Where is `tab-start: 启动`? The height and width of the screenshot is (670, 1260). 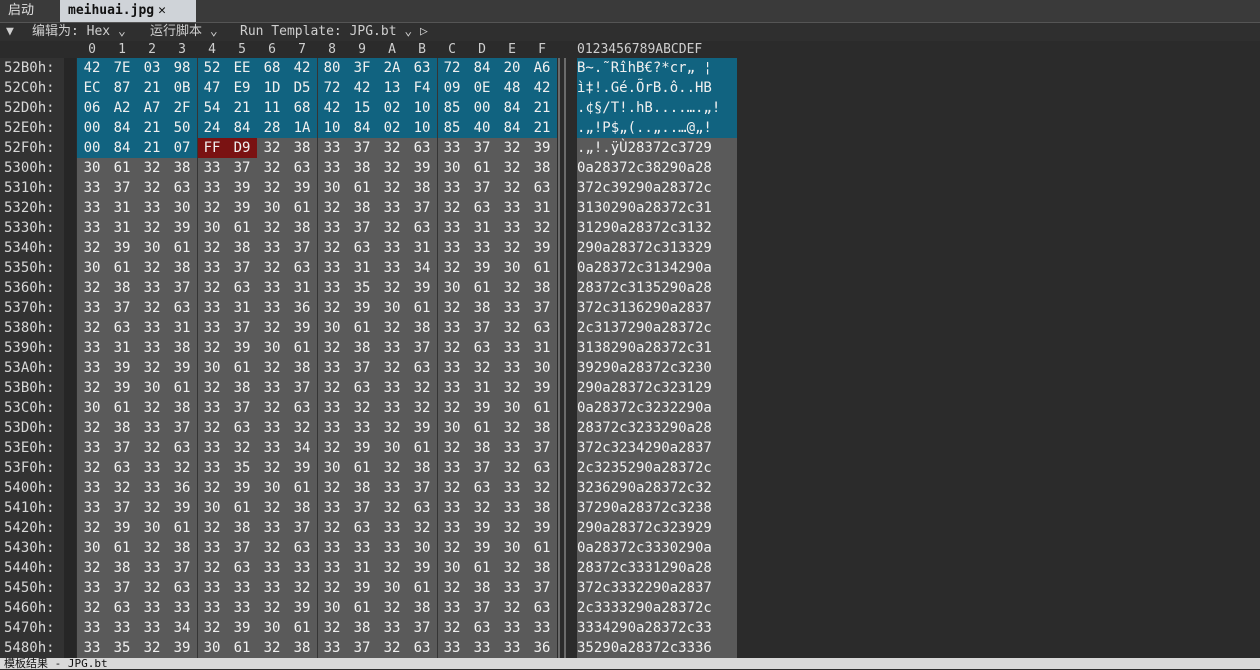
tab-start: 启动 is located at coordinates (30, 11).